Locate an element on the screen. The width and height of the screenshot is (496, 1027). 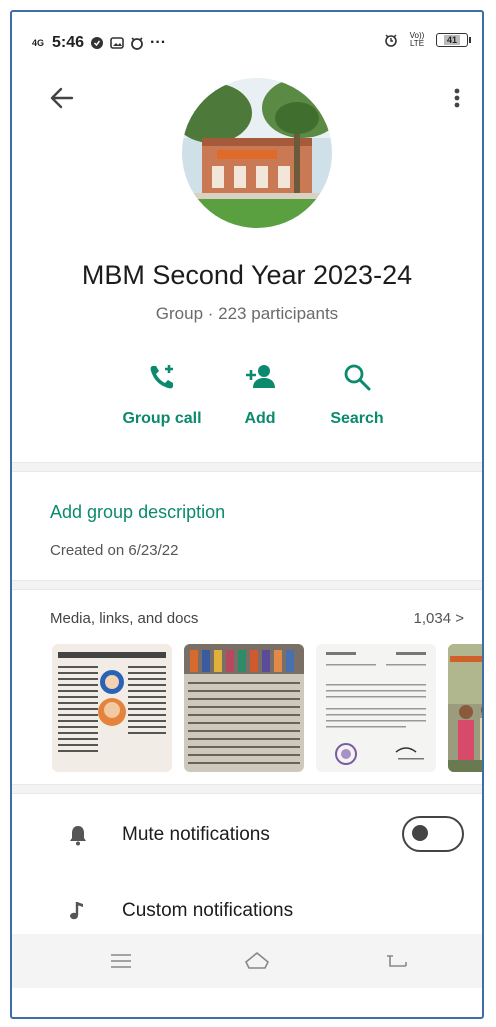
search-icon is located at coordinates (357, 377).